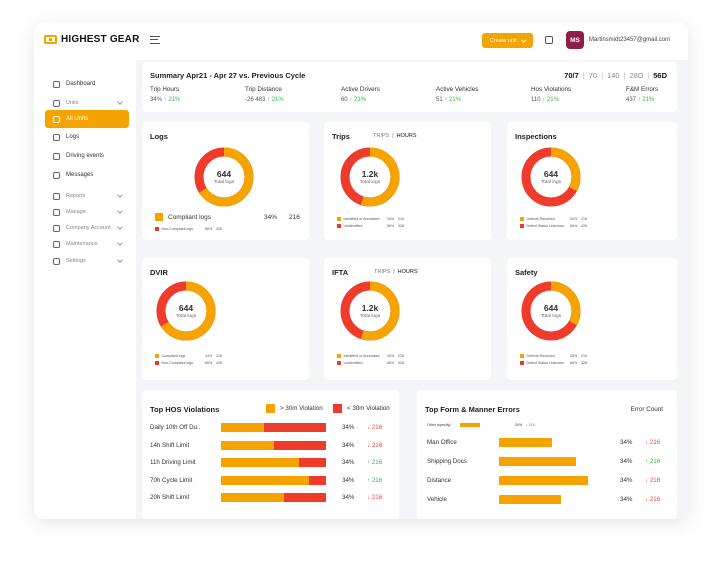 The image size is (722, 563). What do you see at coordinates (255, 100) in the screenshot?
I see `metric-value: -26 483` at bounding box center [255, 100].